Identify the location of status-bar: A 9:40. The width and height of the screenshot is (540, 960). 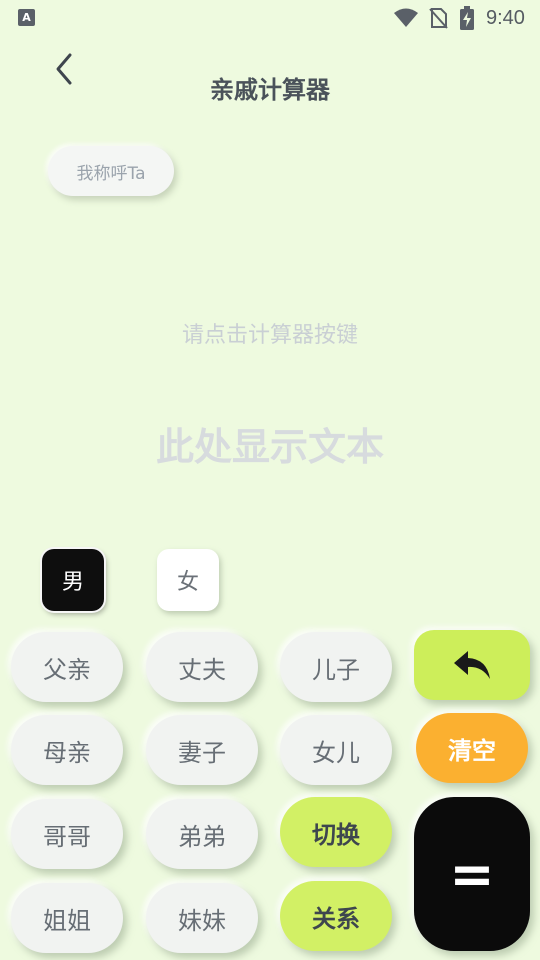
(270, 18).